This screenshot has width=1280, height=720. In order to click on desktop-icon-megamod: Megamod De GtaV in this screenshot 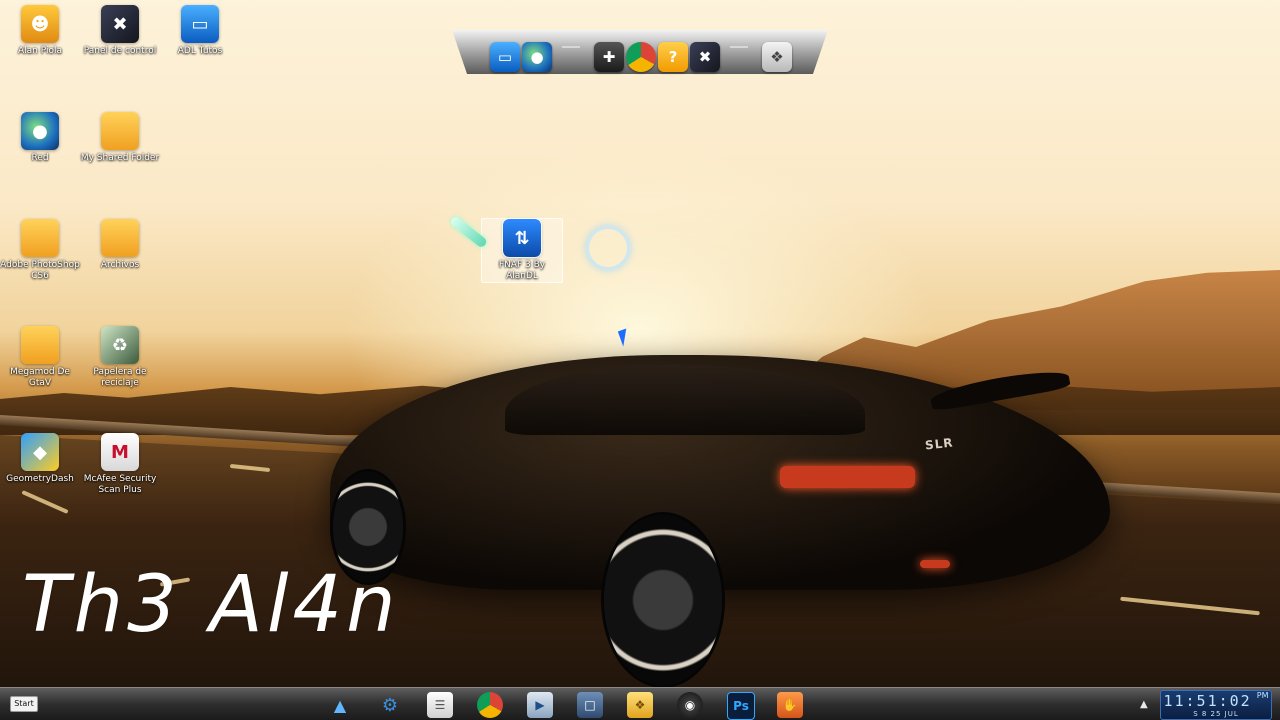, I will do `click(40, 357)`.